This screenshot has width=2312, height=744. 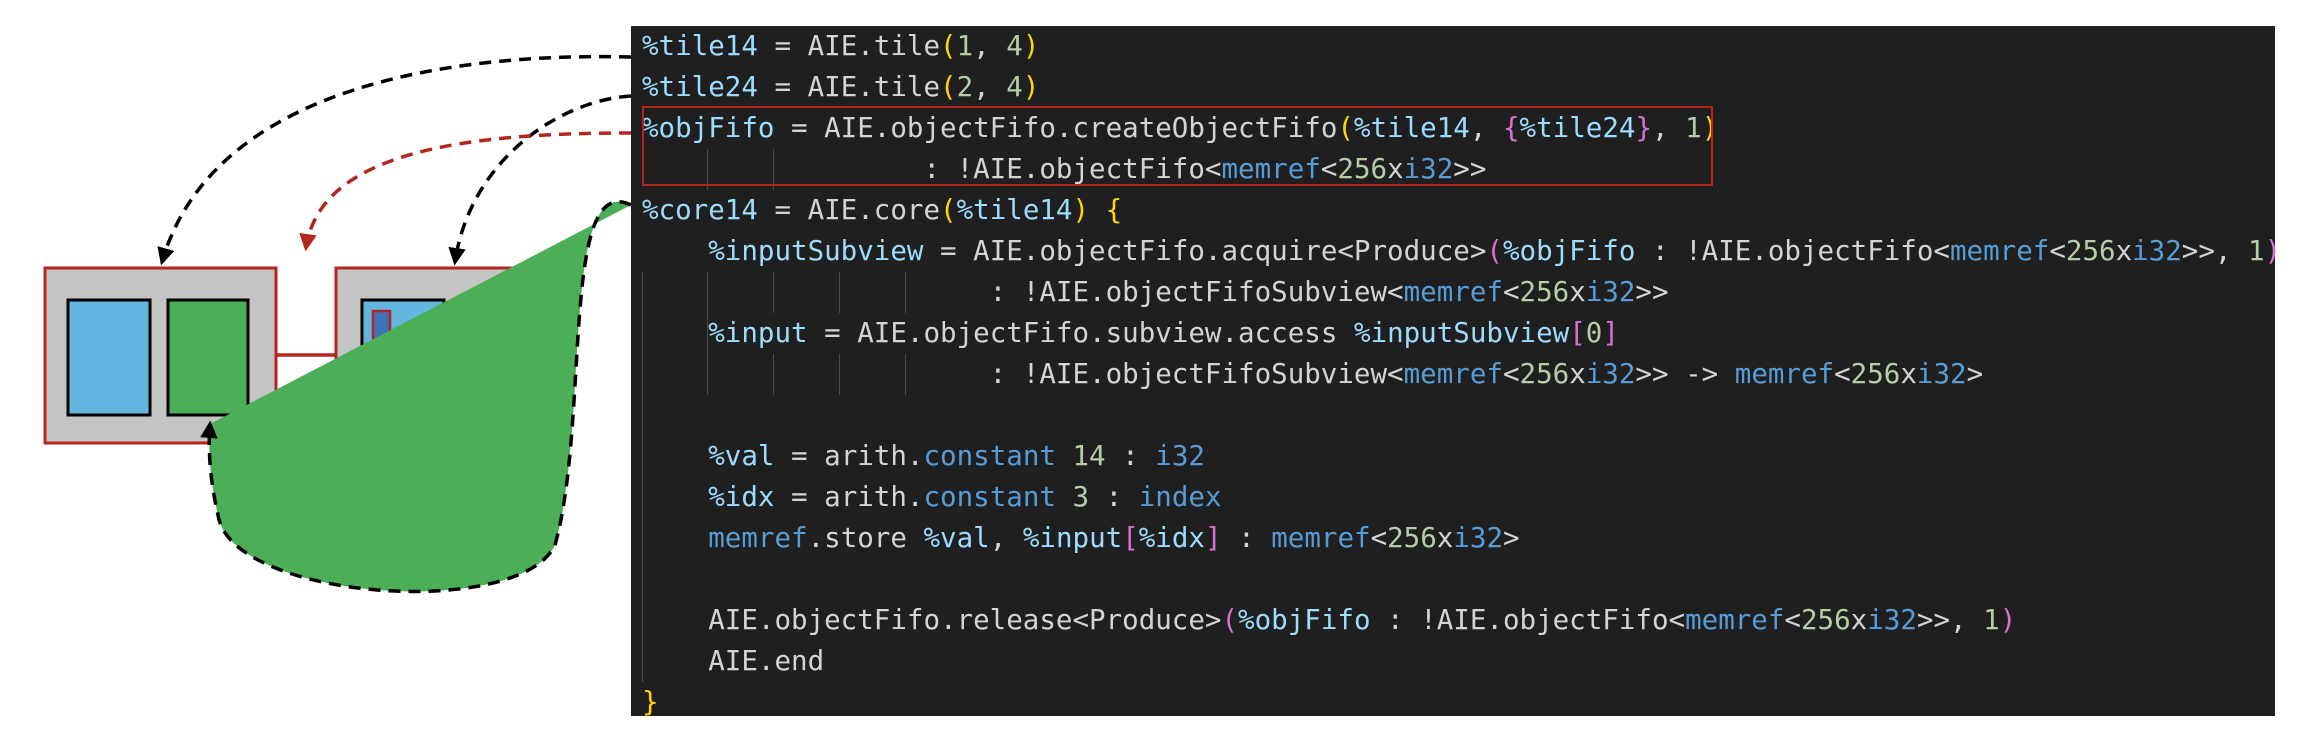 What do you see at coordinates (1577, 333) in the screenshot?
I see `code-token: [` at bounding box center [1577, 333].